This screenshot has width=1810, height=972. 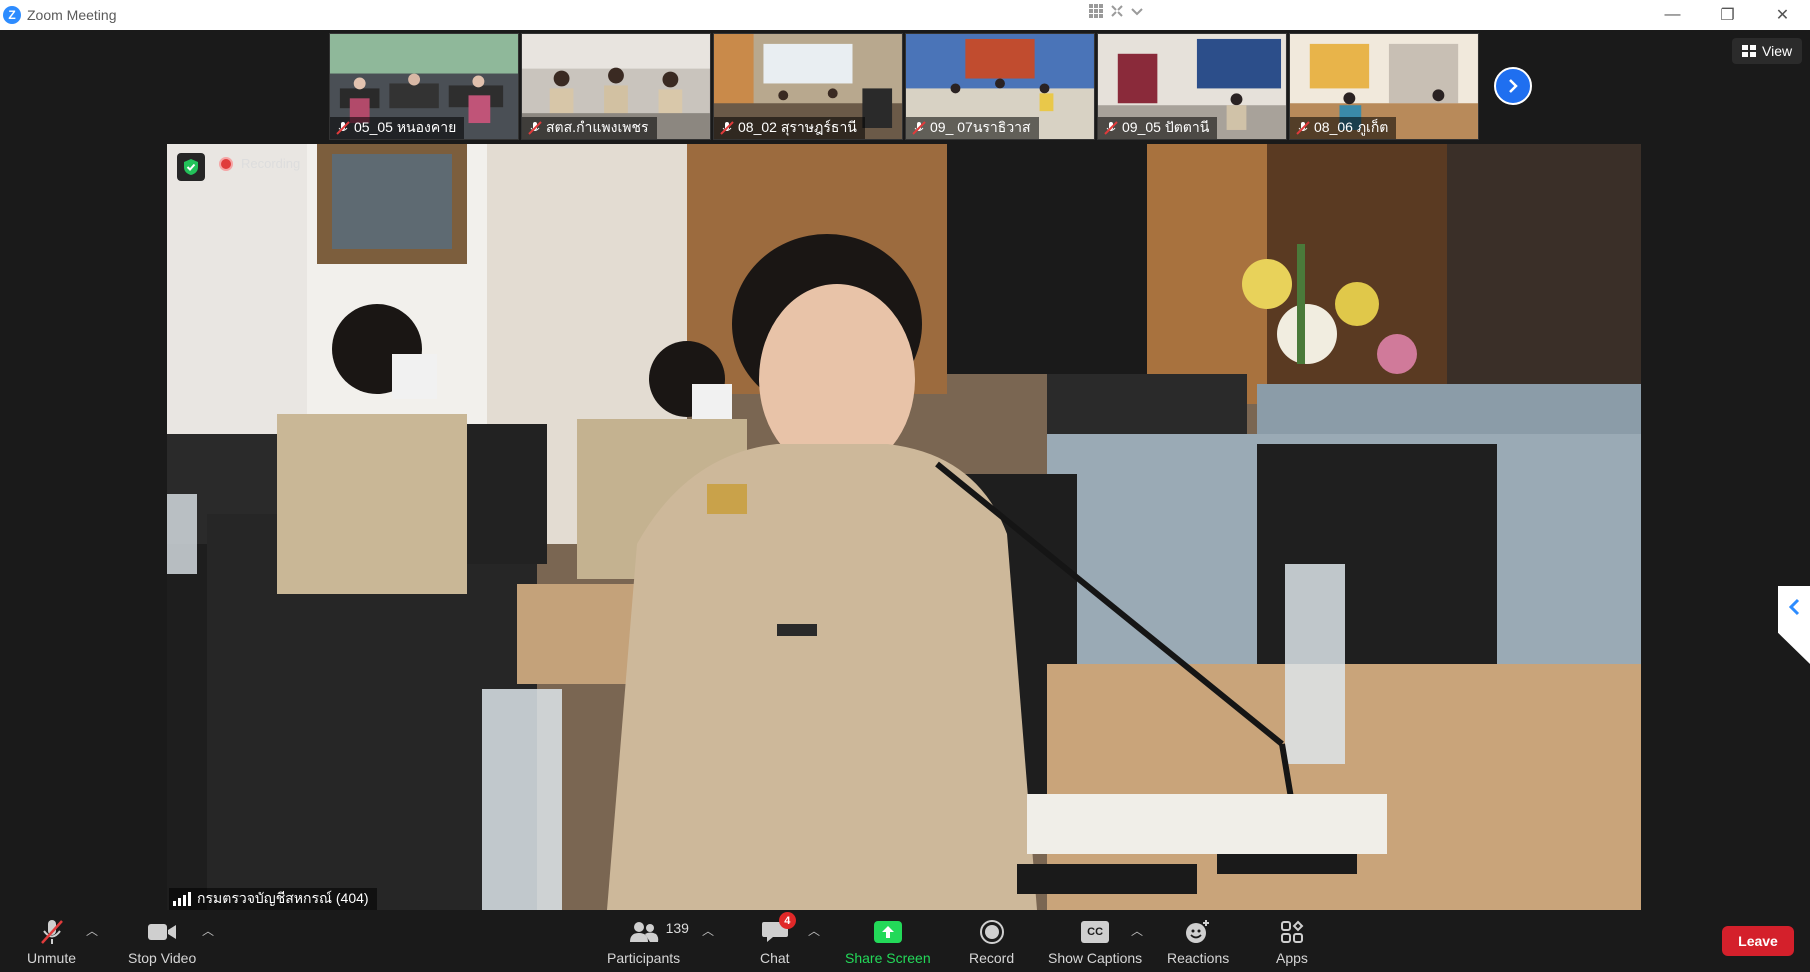 I want to click on unmute-label: Unmute, so click(x=52, y=958).